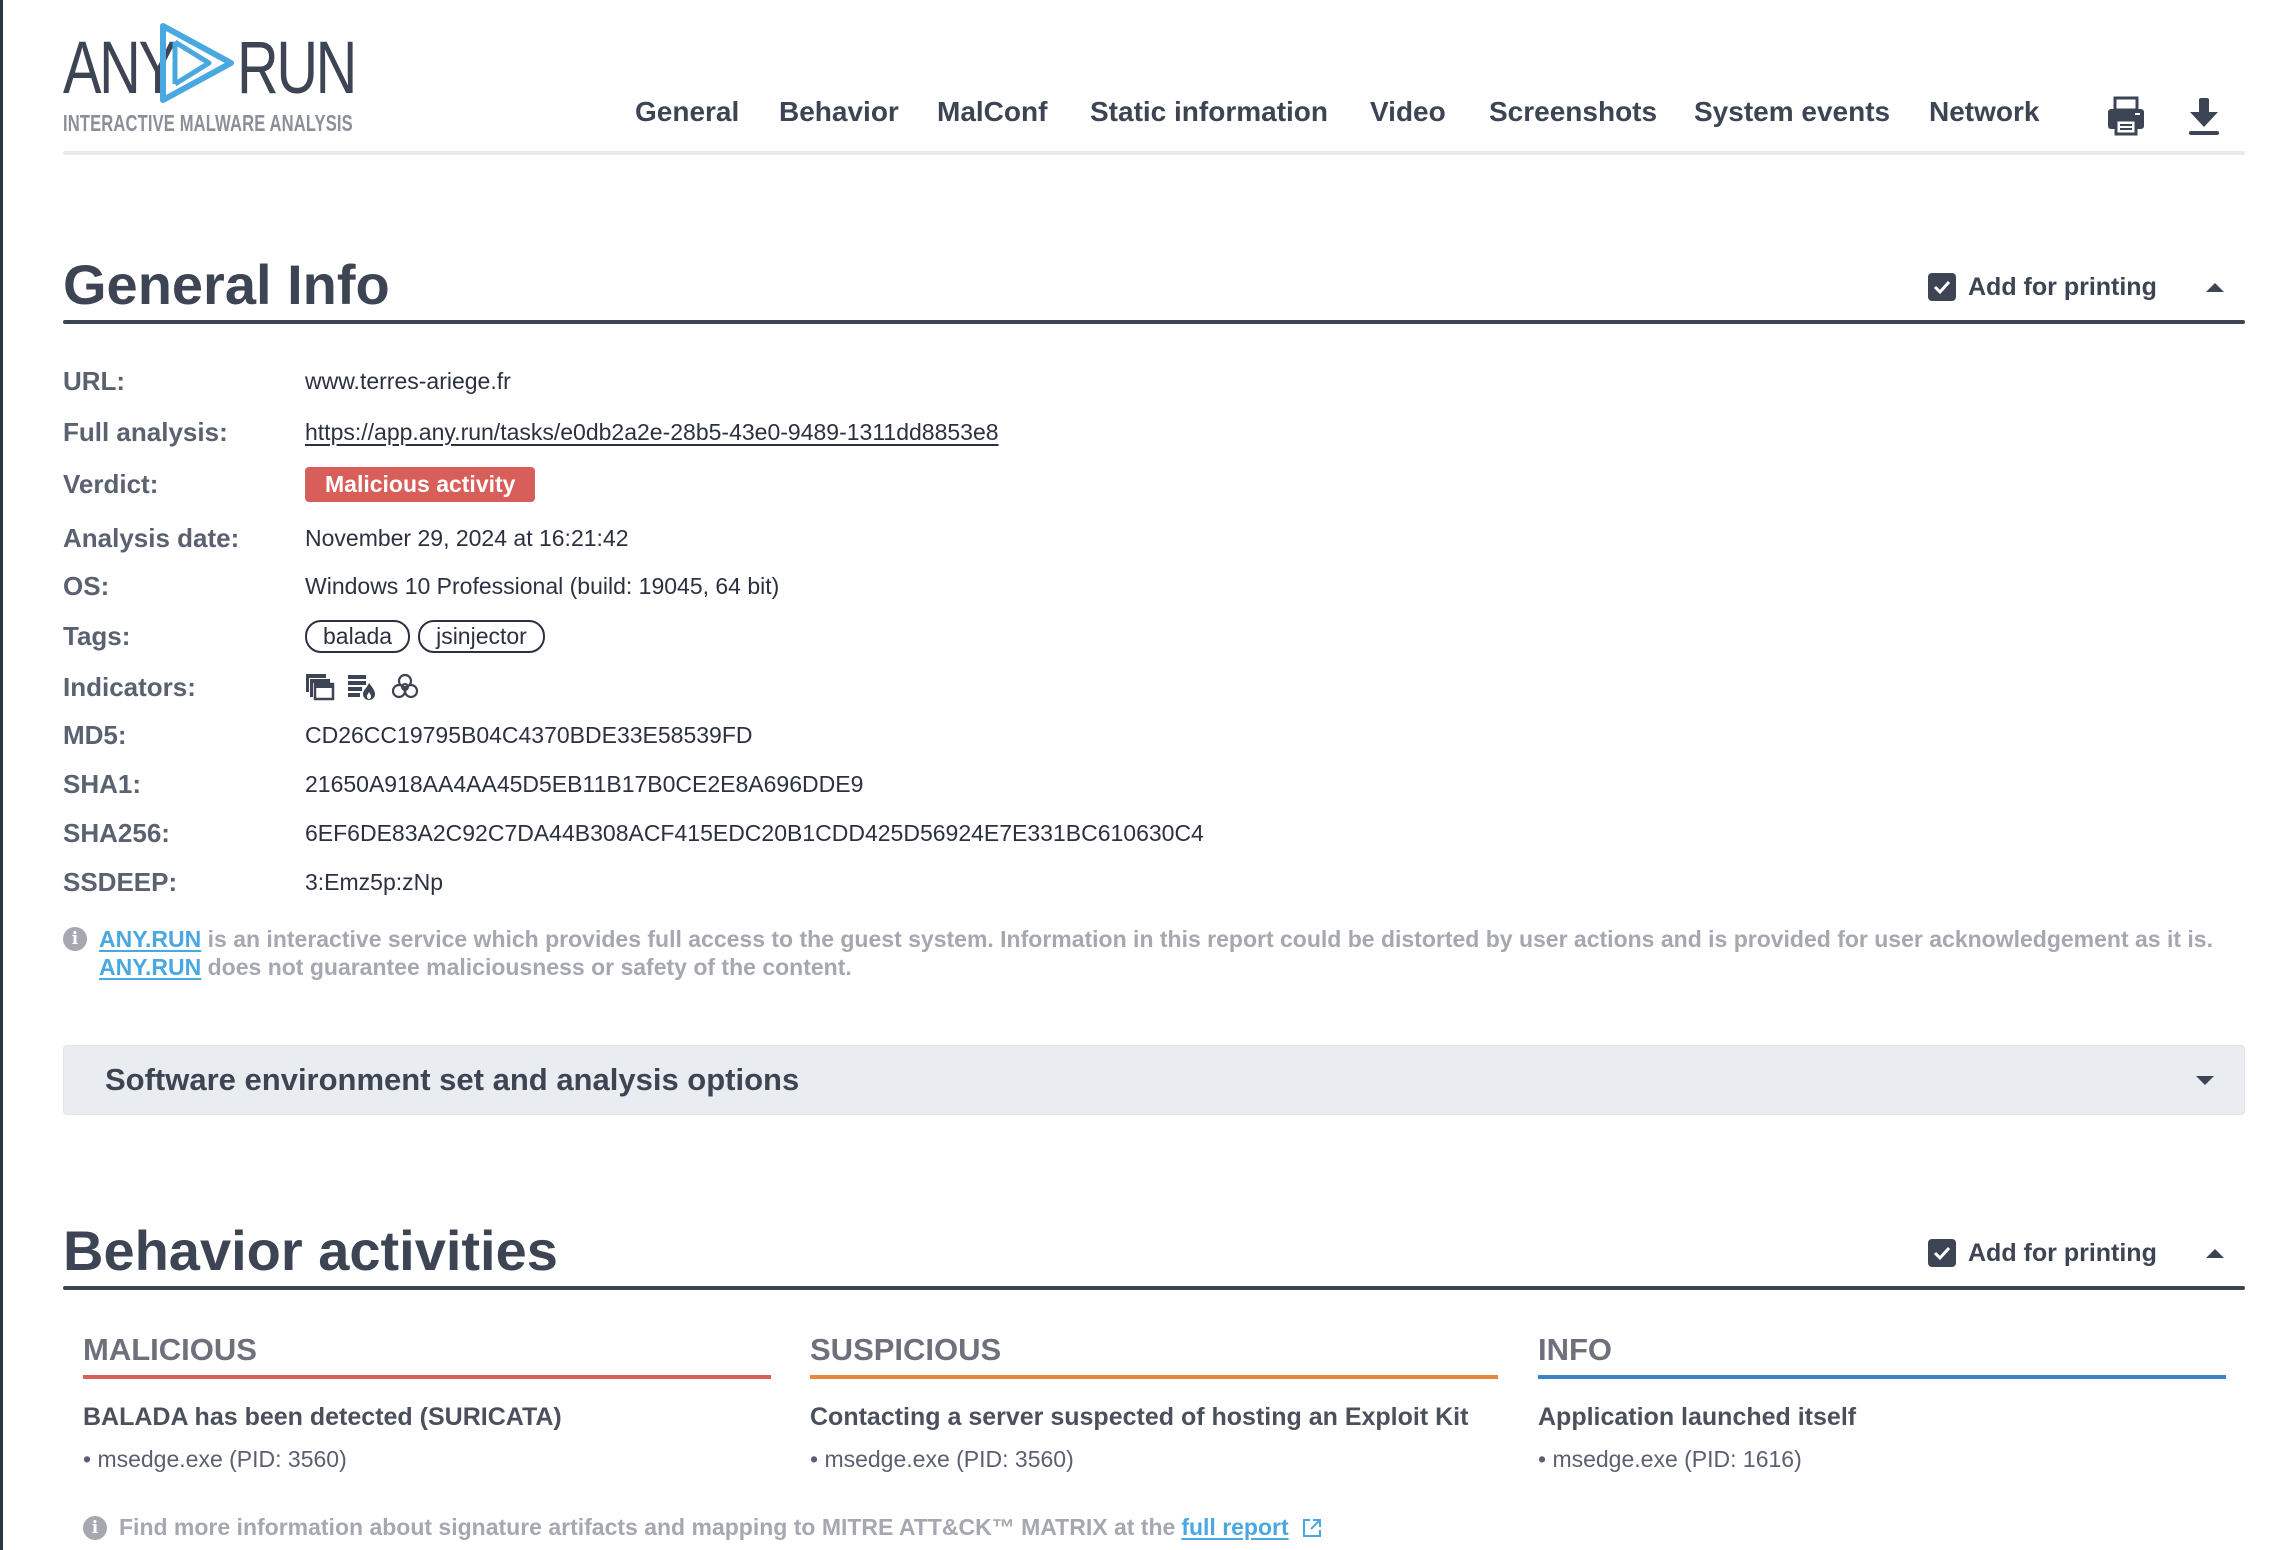 Image resolution: width=2282 pixels, height=1550 pixels. Describe the element at coordinates (1984, 112) in the screenshot. I see `nav-network: Network` at that location.